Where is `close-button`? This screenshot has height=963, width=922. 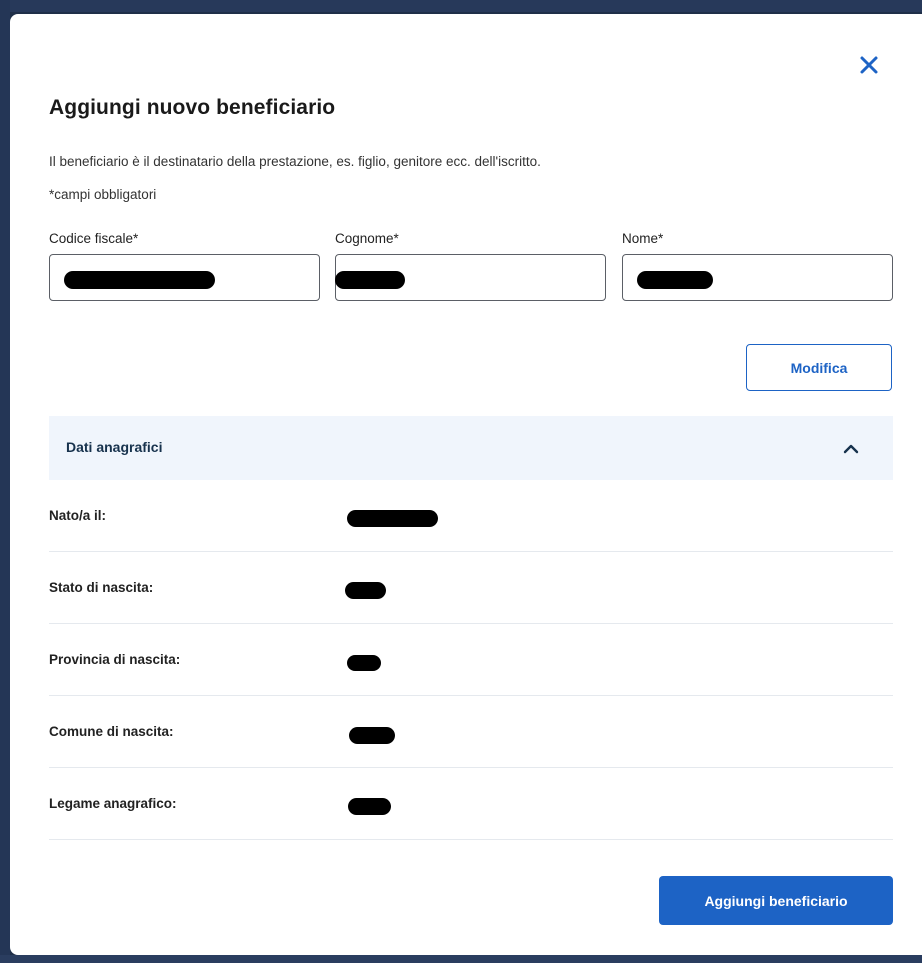
close-button is located at coordinates (869, 65).